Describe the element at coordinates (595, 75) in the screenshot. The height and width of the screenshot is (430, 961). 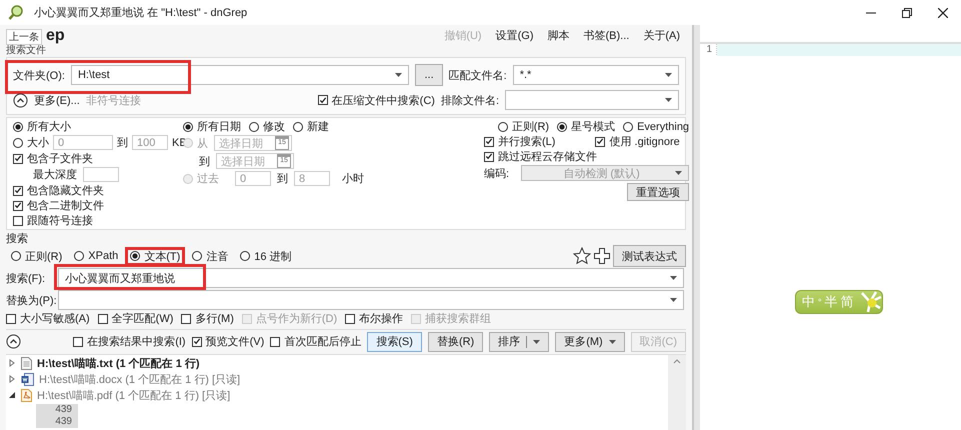
I see `file-pattern-field: *.*` at that location.